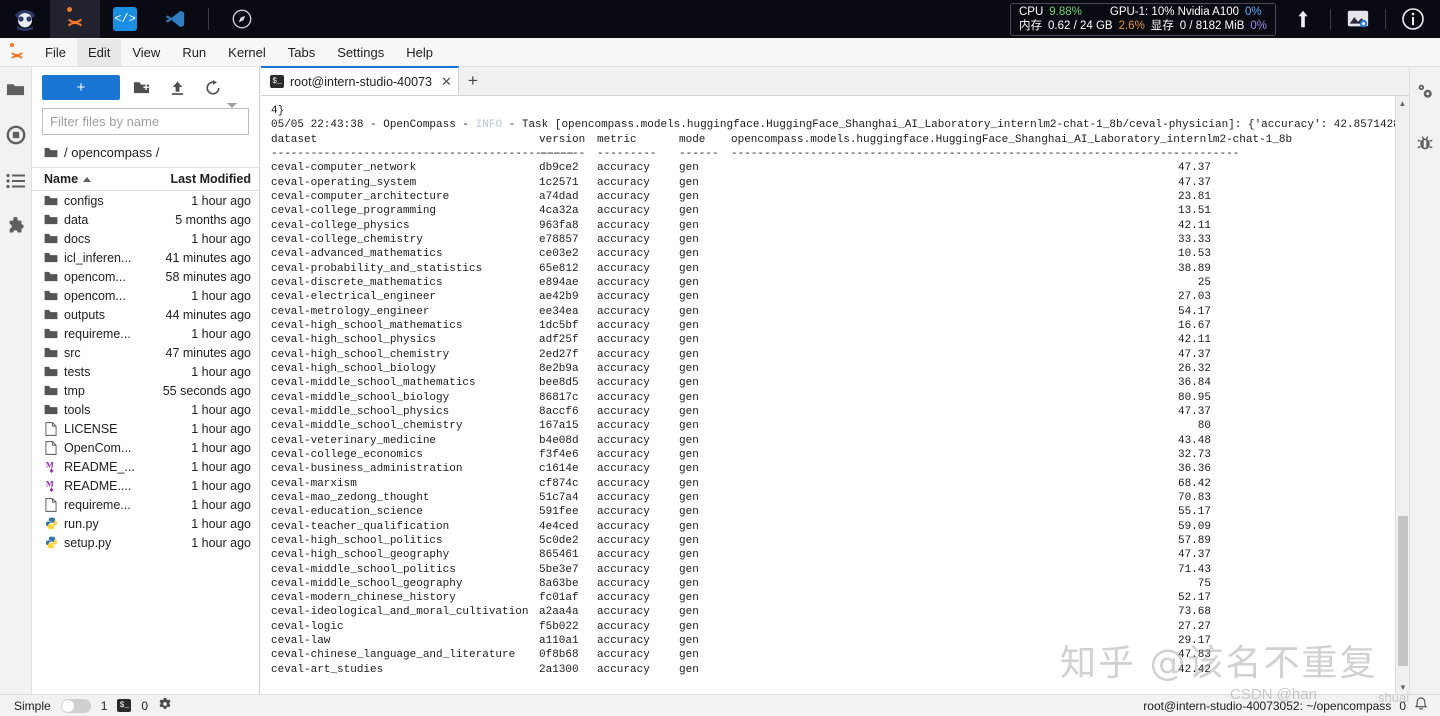  Describe the element at coordinates (1403, 687) in the screenshot. I see `scroll-down-icon: ▼` at that location.